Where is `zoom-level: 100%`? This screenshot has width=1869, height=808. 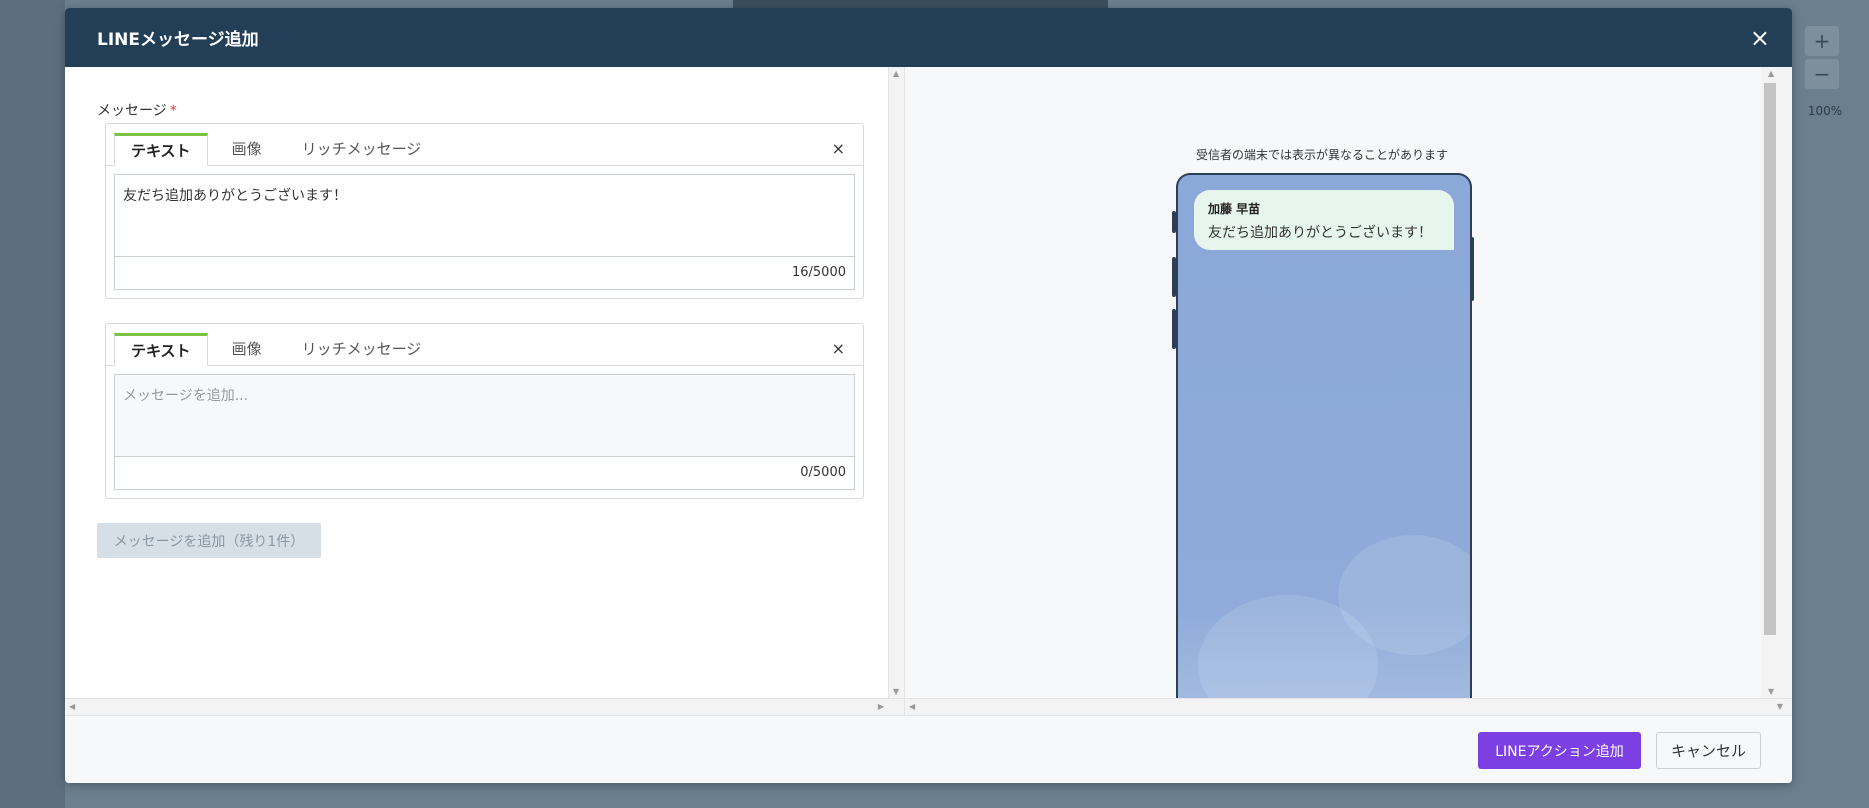 zoom-level: 100% is located at coordinates (1825, 111).